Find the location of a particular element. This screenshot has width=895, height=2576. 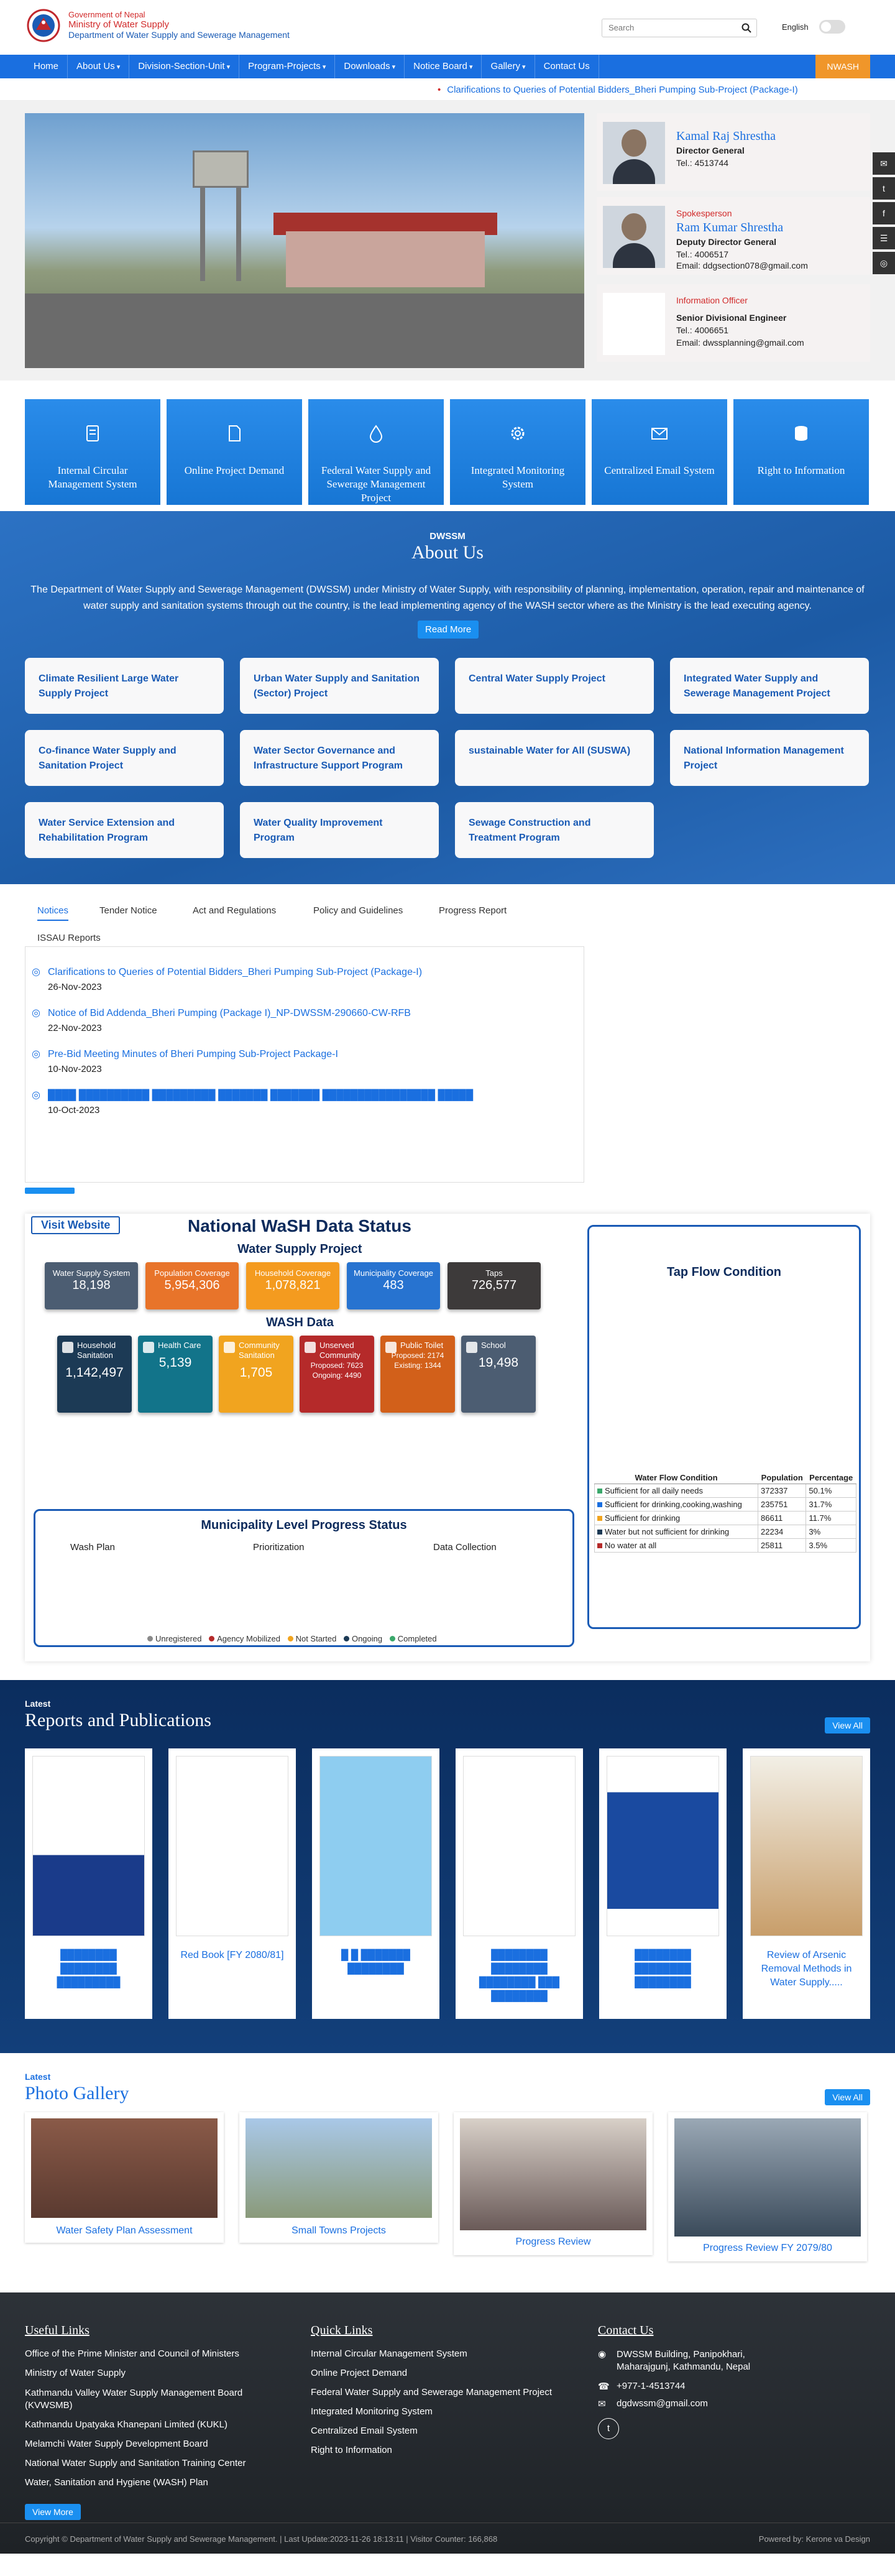

nav-division: Division-Section-Unit is located at coordinates (184, 66).